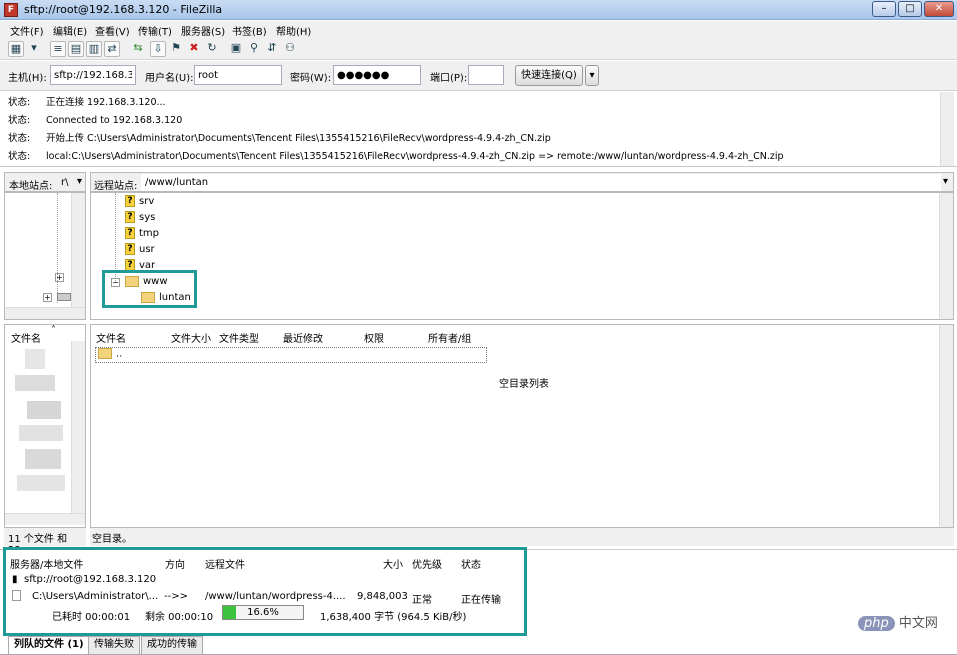  I want to click on port-input, so click(486, 75).